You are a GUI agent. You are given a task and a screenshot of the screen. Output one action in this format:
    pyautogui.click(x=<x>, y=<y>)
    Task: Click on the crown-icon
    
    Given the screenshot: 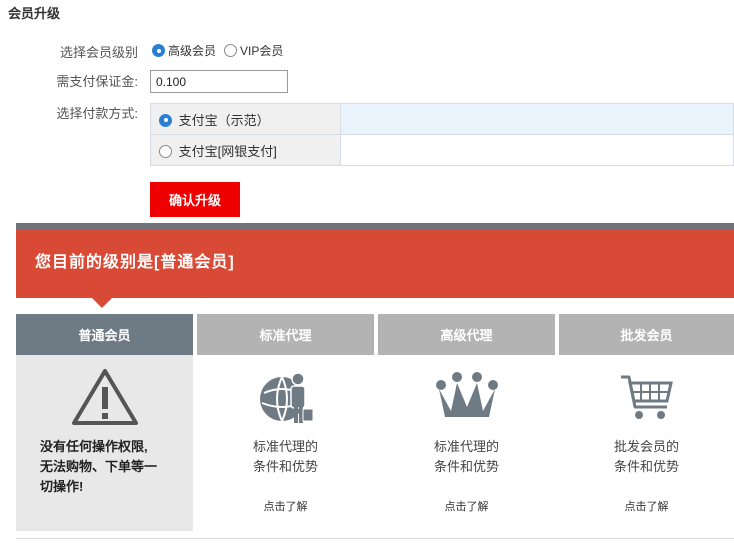 What is the action you would take?
    pyautogui.click(x=467, y=399)
    